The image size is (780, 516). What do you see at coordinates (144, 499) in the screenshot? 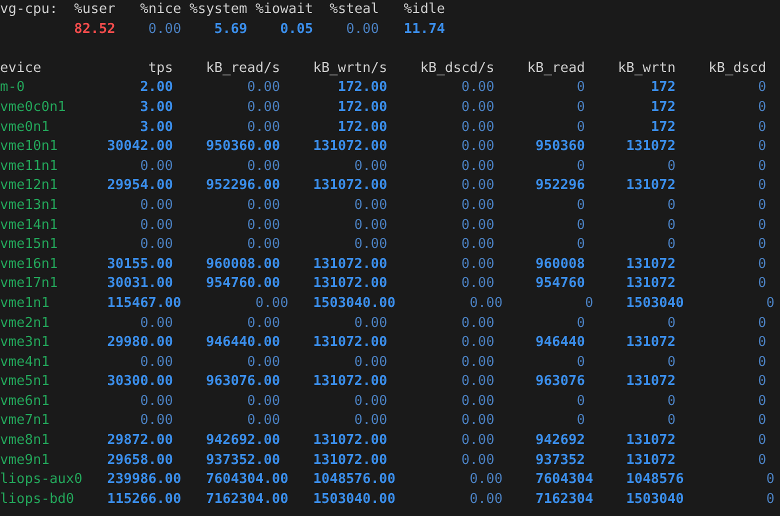
I see `table-cell-text: 115266.00` at bounding box center [144, 499].